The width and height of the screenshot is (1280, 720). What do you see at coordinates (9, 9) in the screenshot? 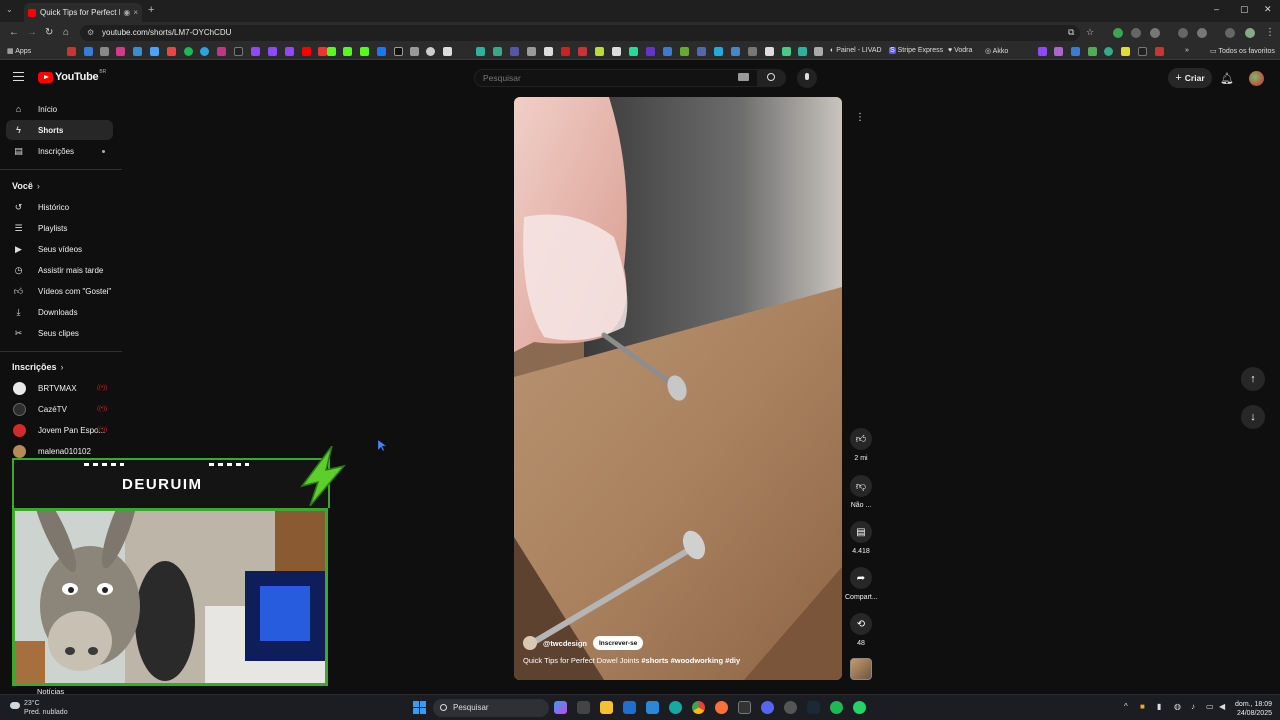
I see `tab-search-icon: ⌄` at bounding box center [9, 9].